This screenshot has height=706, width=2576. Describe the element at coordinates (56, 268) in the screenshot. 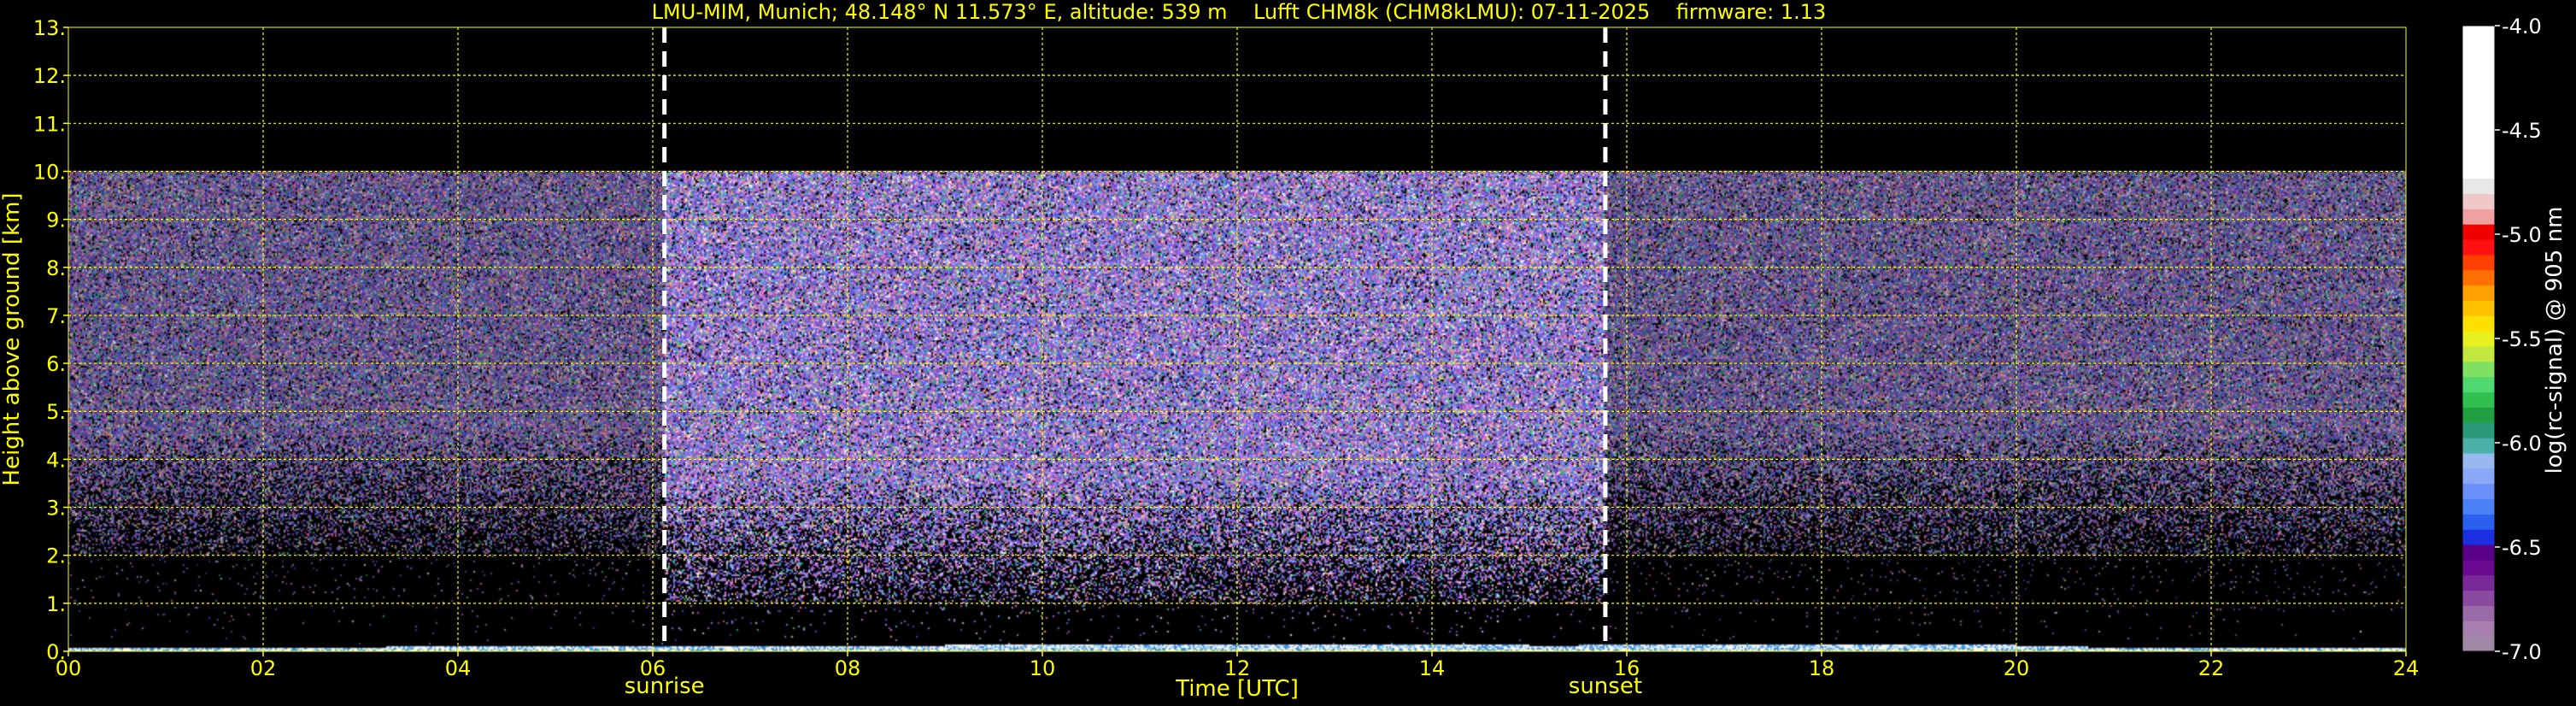

I see `y-tick-label: 8.` at that location.